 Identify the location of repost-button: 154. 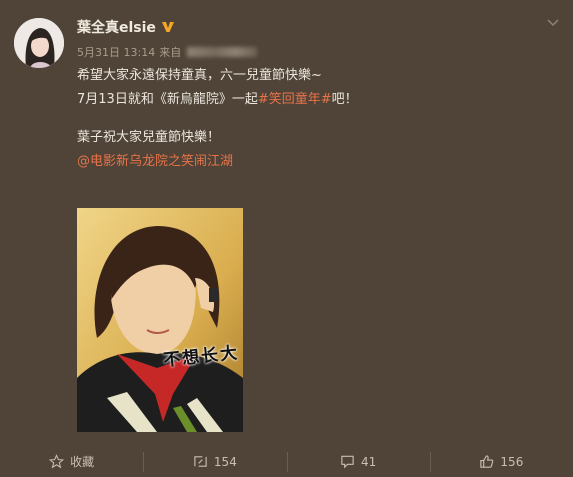
(214, 461).